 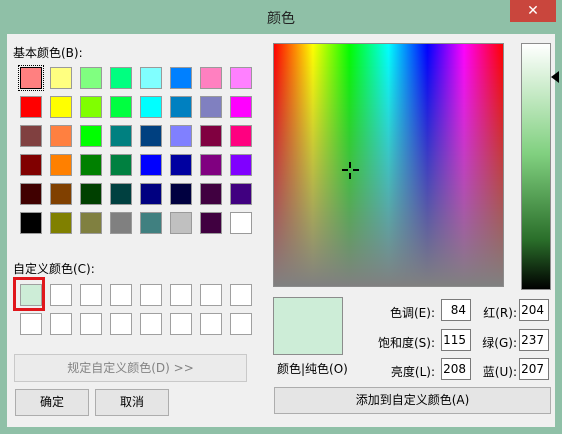 I want to click on red-field: 204, so click(x=534, y=310).